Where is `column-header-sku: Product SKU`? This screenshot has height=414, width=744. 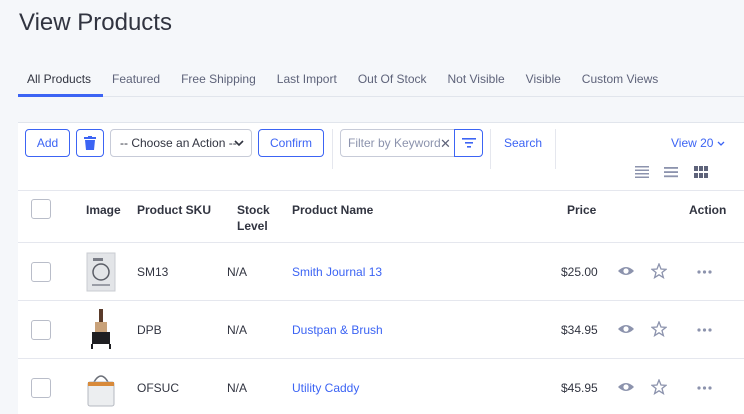
column-header-sku: Product SKU is located at coordinates (174, 210).